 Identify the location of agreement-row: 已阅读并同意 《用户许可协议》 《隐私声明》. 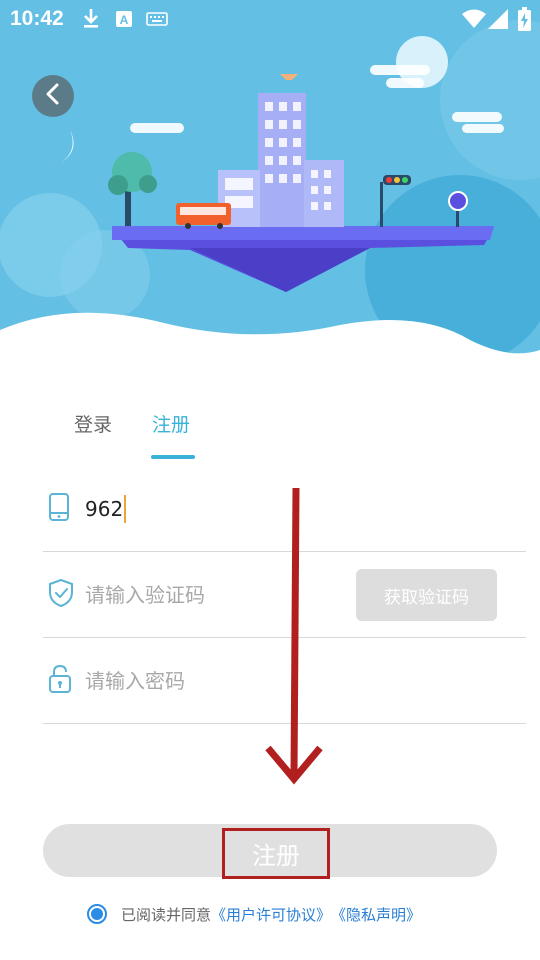
(254, 914).